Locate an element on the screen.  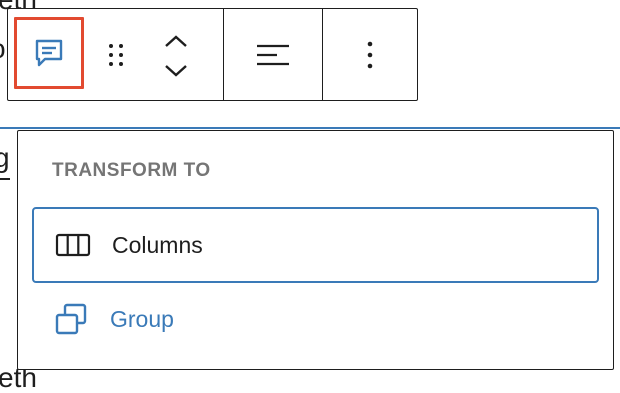
drag-handle-icon is located at coordinates (116, 55).